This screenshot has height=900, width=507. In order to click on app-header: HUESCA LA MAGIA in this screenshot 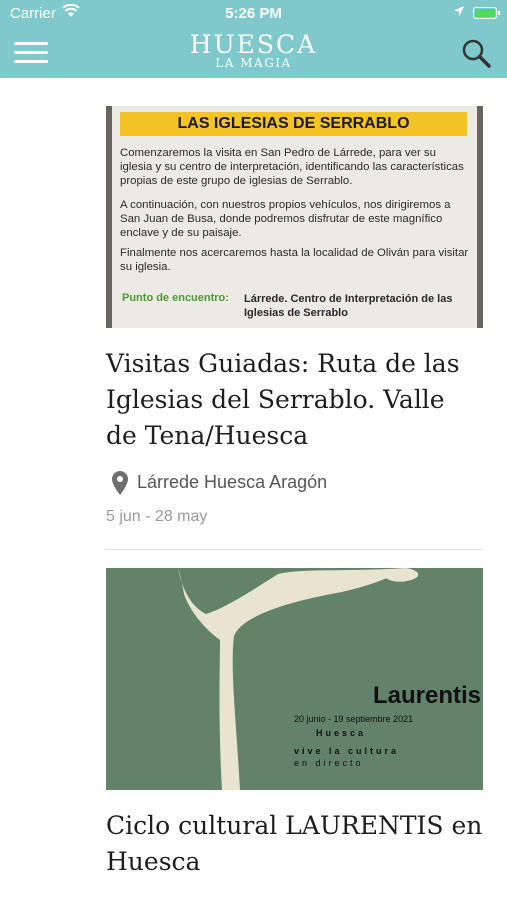, I will do `click(253, 53)`.